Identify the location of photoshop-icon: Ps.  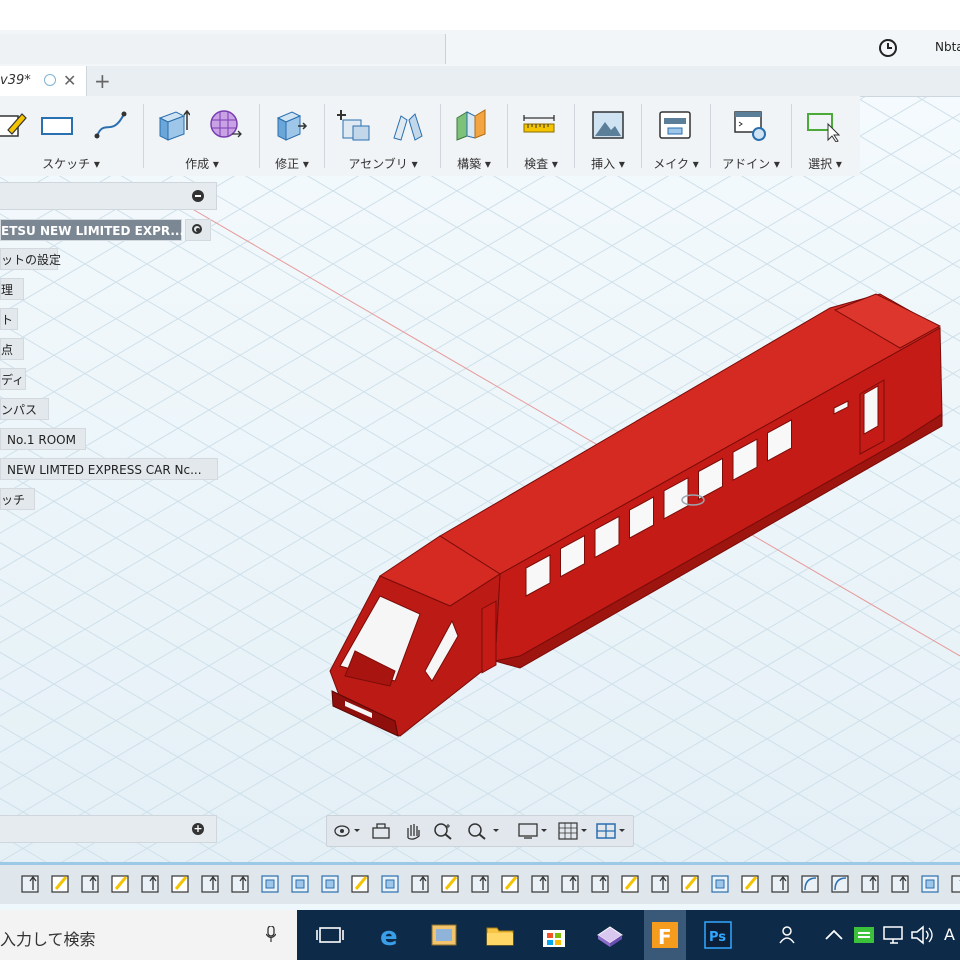
(718, 935).